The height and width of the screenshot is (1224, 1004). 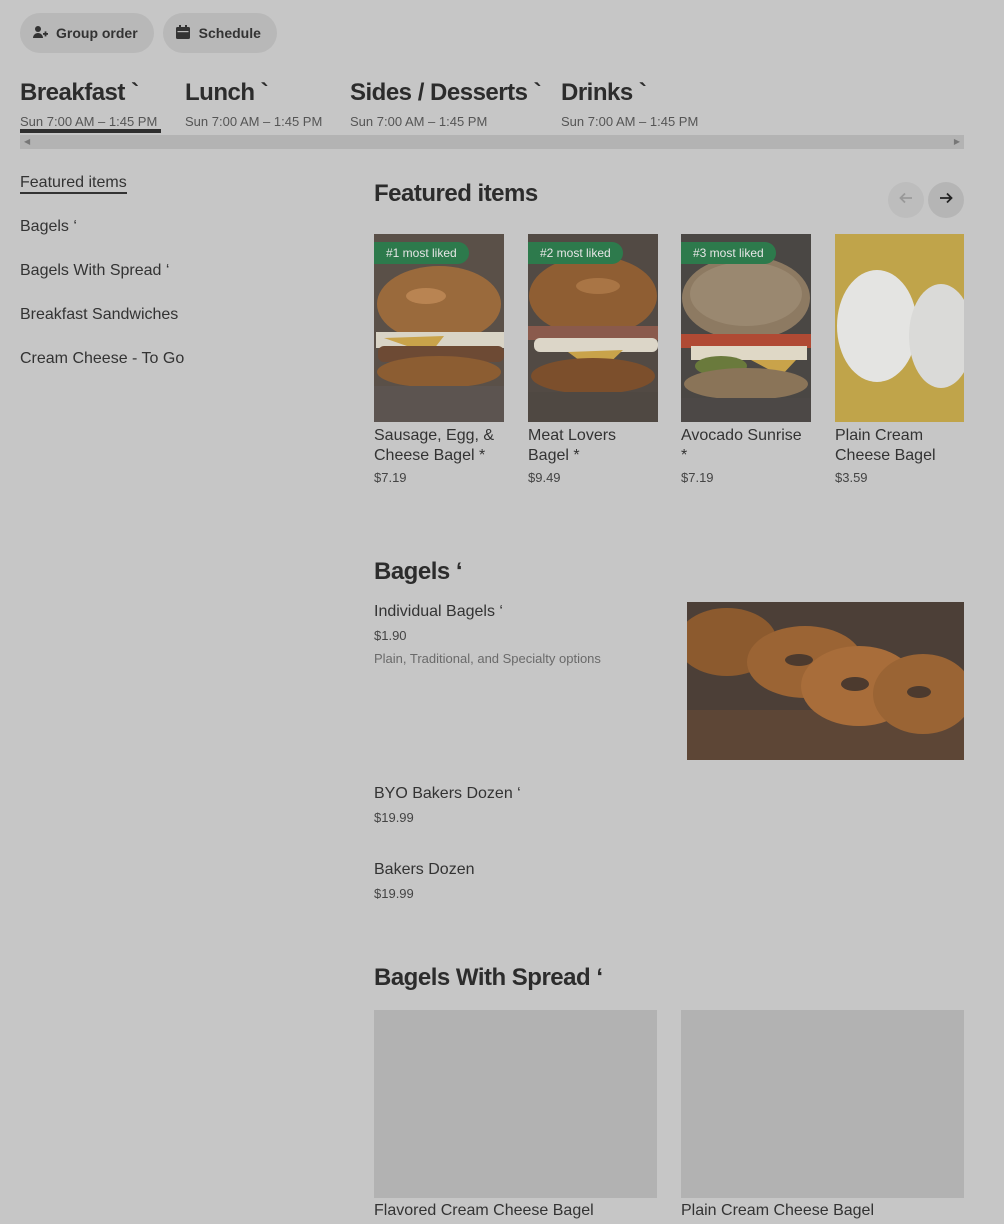 What do you see at coordinates (421, 253) in the screenshot?
I see `most-liked-badge: #1 most liked` at bounding box center [421, 253].